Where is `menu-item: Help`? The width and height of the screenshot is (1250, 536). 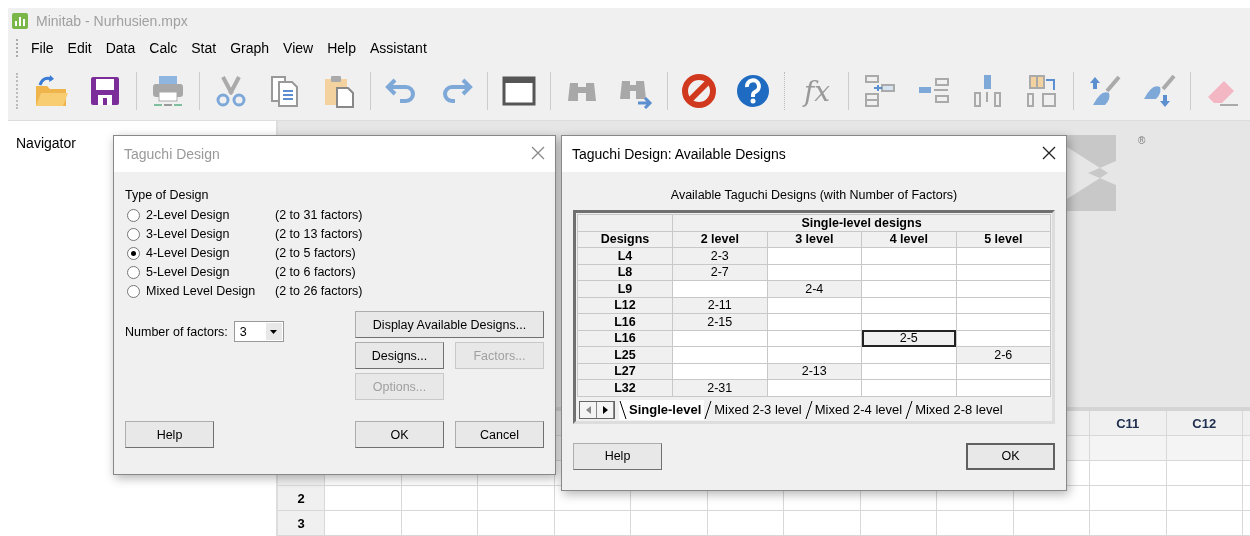 menu-item: Help is located at coordinates (341, 48).